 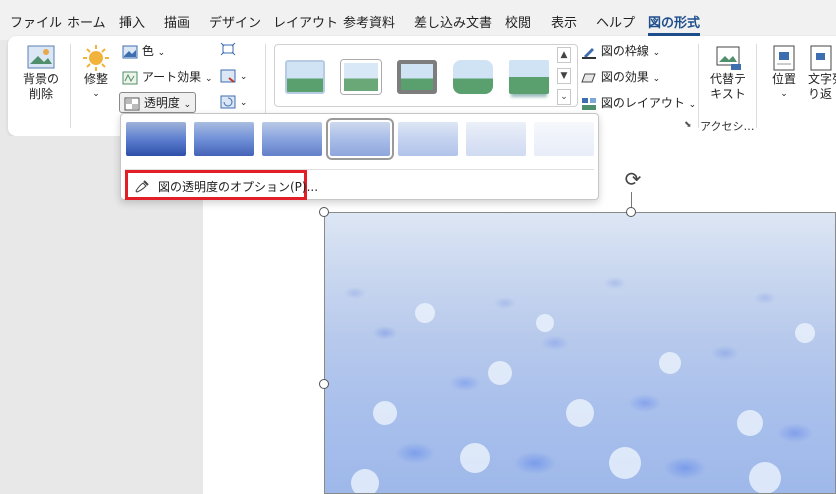 I want to click on color-icon, so click(x=130, y=51).